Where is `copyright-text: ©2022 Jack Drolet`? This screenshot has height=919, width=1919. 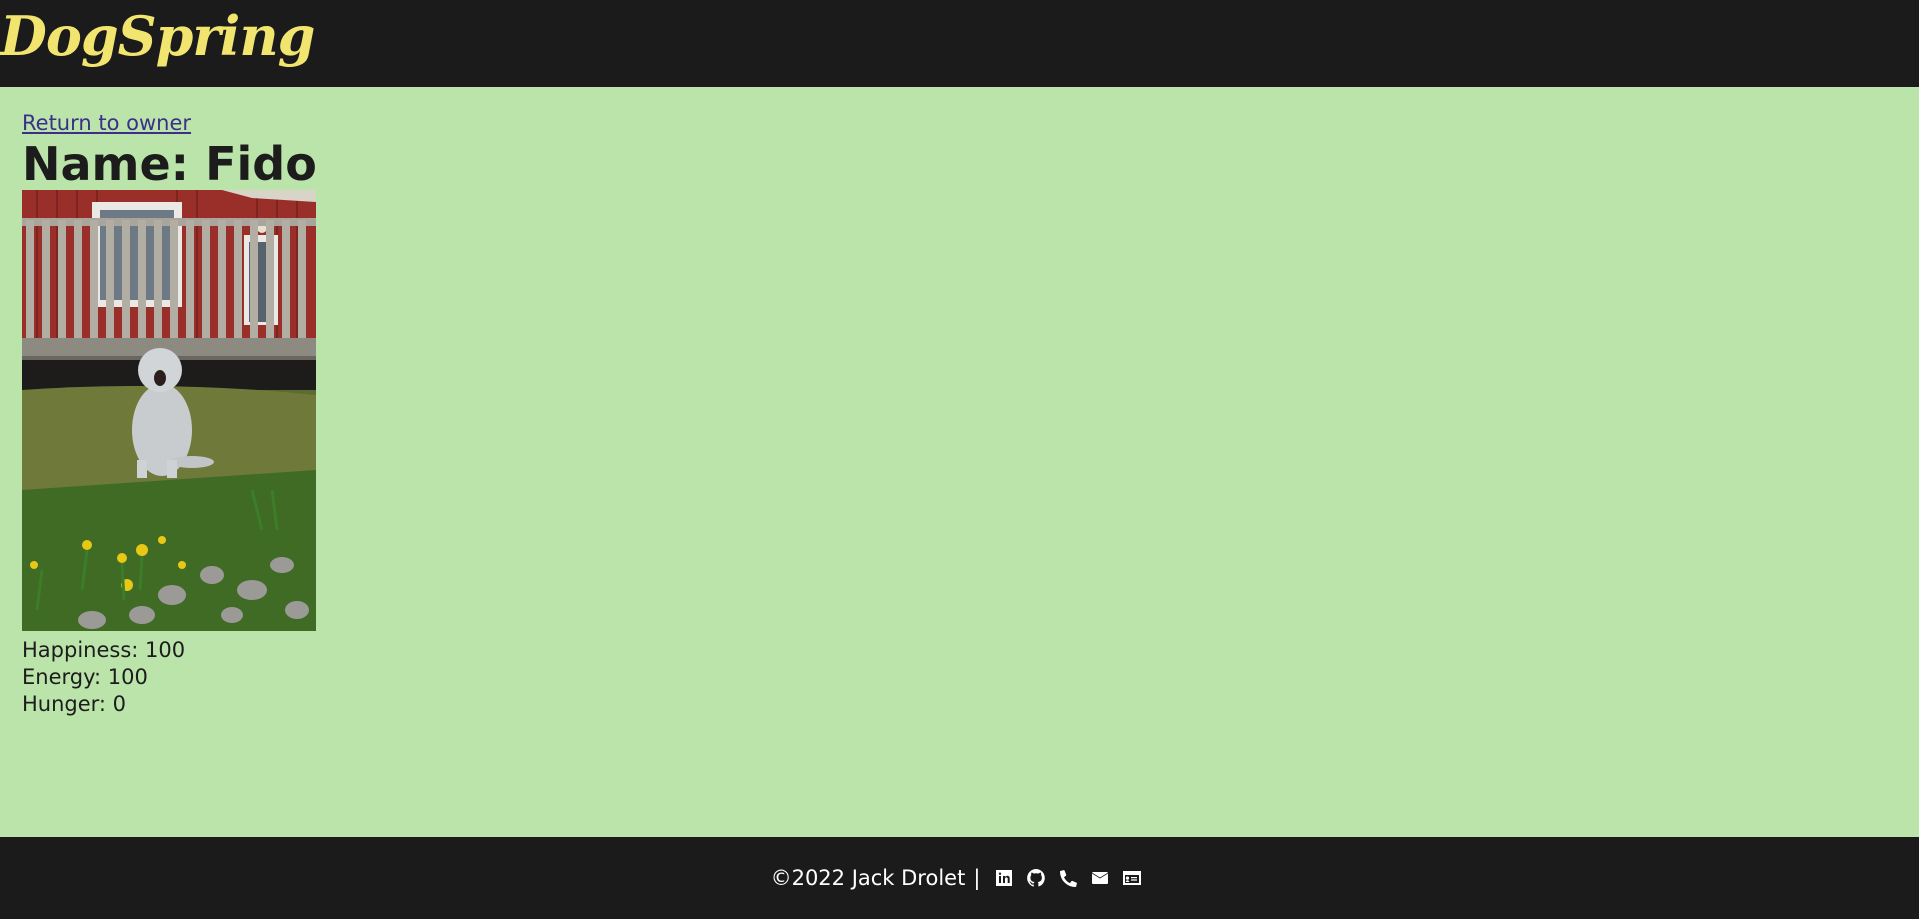 copyright-text: ©2022 Jack Drolet is located at coordinates (868, 878).